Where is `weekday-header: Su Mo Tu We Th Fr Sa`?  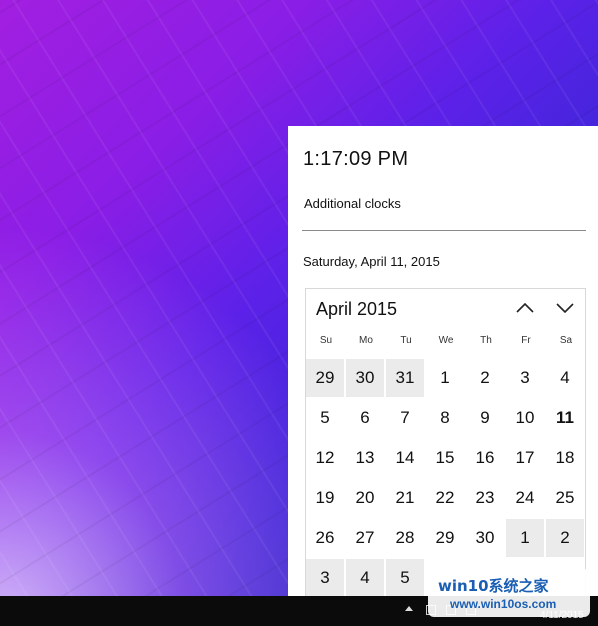 weekday-header: Su Mo Tu We Th Fr Sa is located at coordinates (446, 344).